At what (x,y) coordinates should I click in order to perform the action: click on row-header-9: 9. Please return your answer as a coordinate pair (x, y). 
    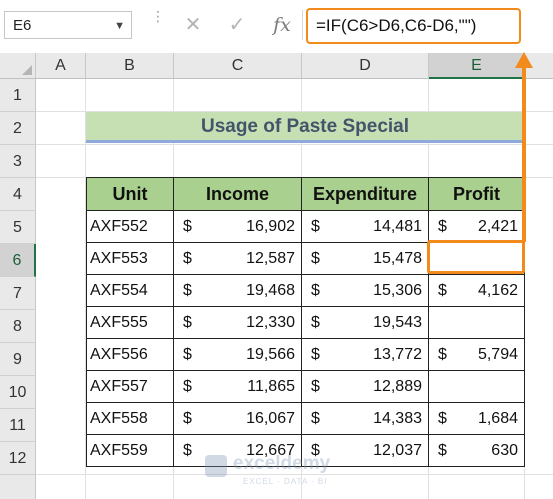
    Looking at the image, I should click on (18, 359).